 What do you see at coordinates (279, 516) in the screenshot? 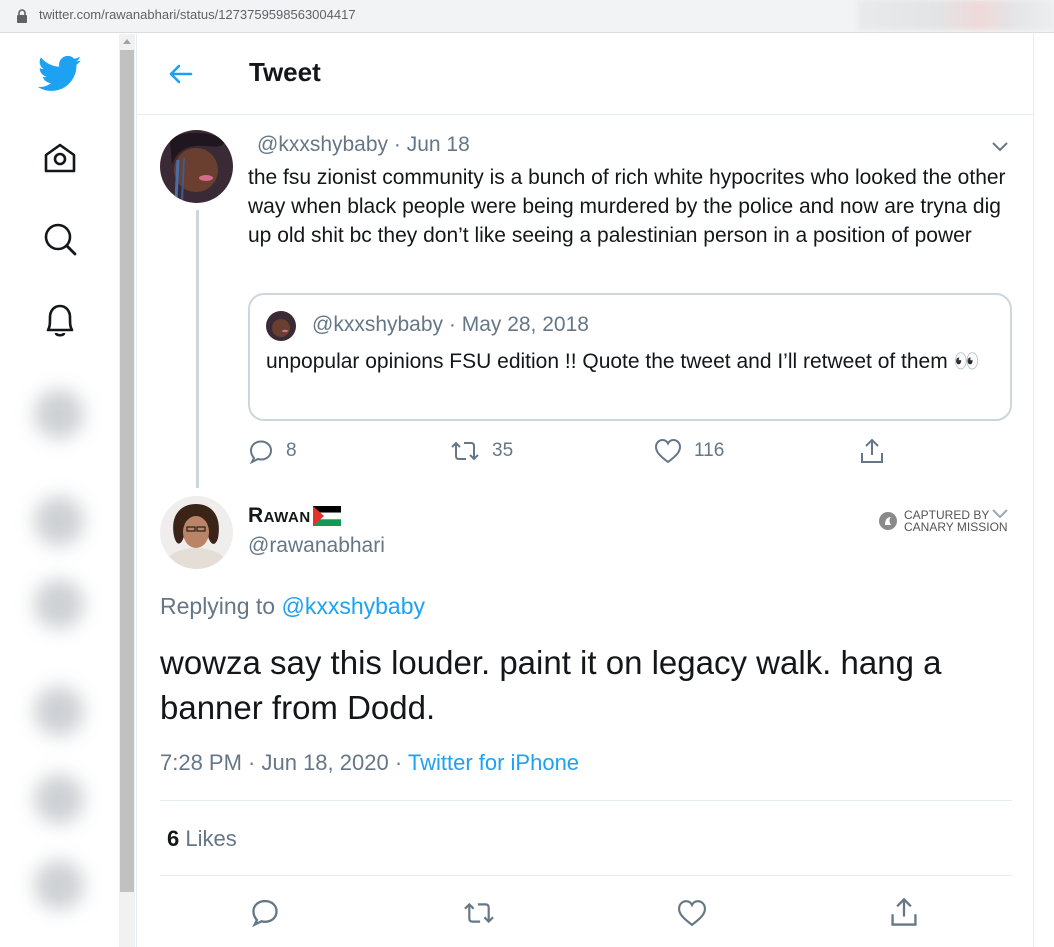
I see `display-name: Rawan` at bounding box center [279, 516].